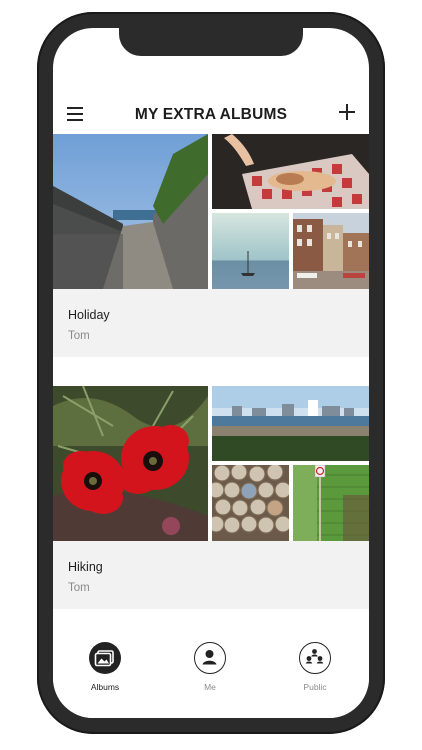  I want to click on tab-me: Me, so click(211, 672).